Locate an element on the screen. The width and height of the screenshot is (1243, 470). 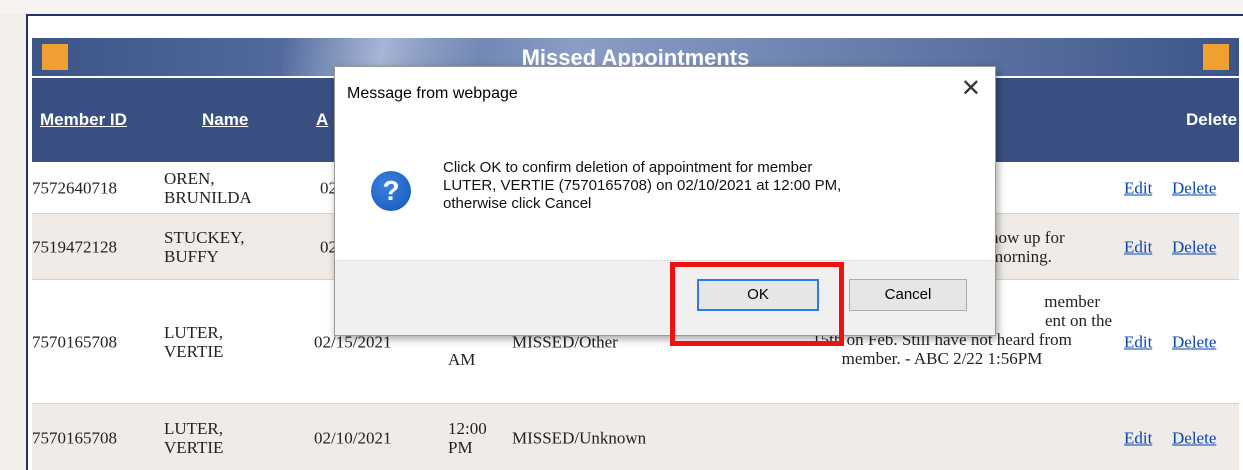
member-id-cell: 7572640718 is located at coordinates (74, 187).